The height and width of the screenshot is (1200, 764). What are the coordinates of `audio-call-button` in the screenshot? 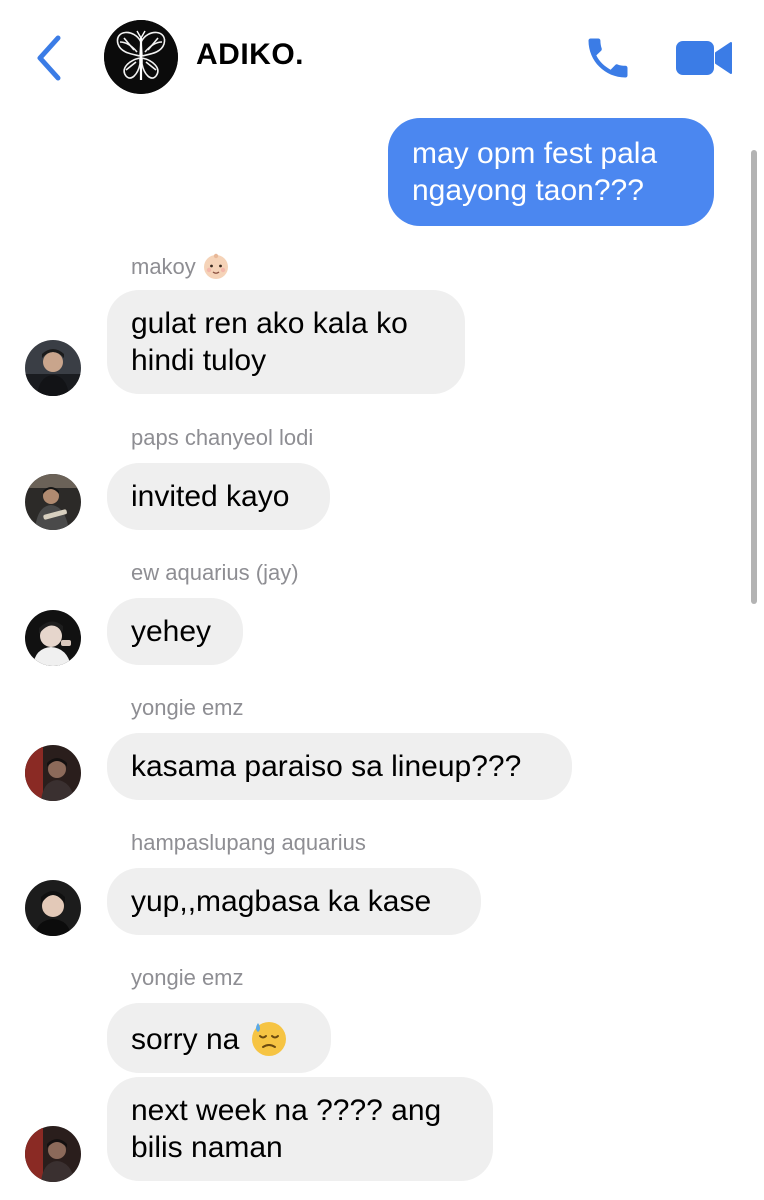 It's located at (608, 58).